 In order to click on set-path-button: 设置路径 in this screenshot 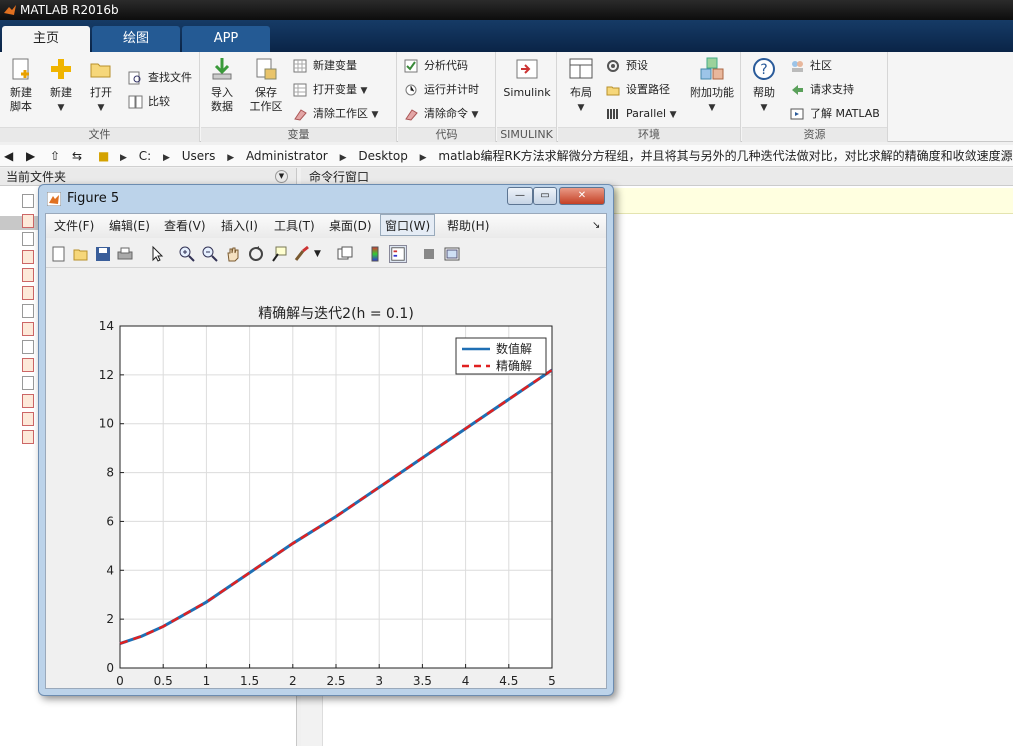, I will do `click(638, 90)`.